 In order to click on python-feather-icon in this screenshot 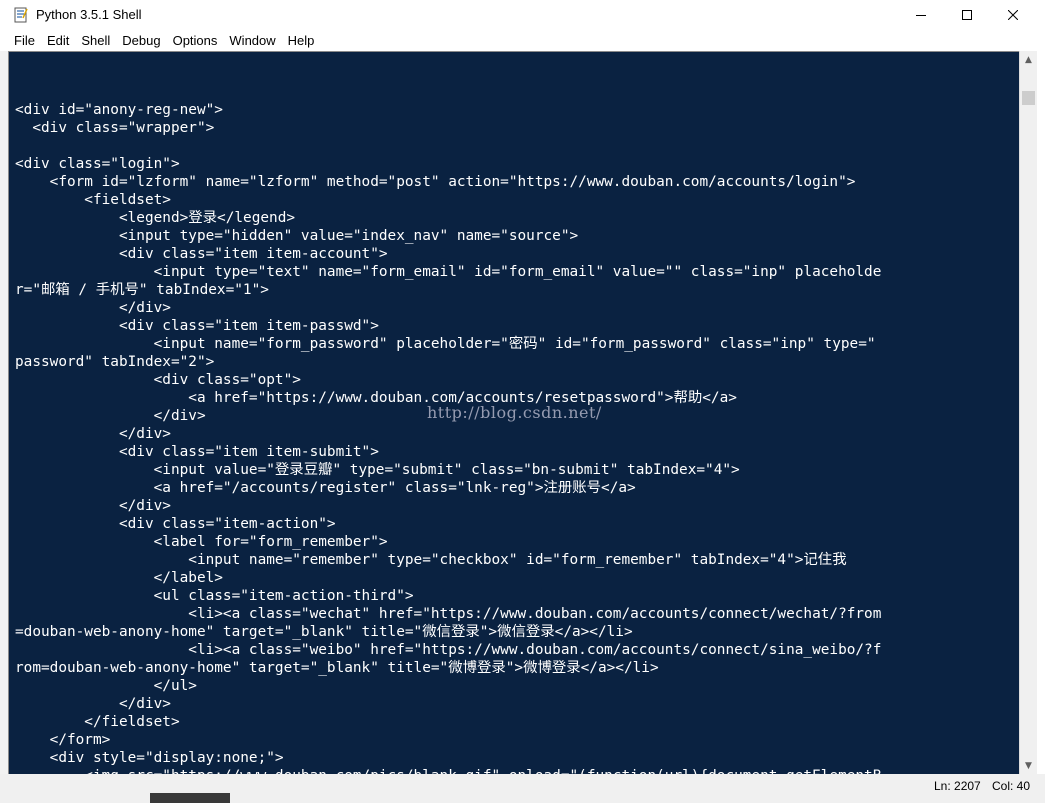, I will do `click(21, 15)`.